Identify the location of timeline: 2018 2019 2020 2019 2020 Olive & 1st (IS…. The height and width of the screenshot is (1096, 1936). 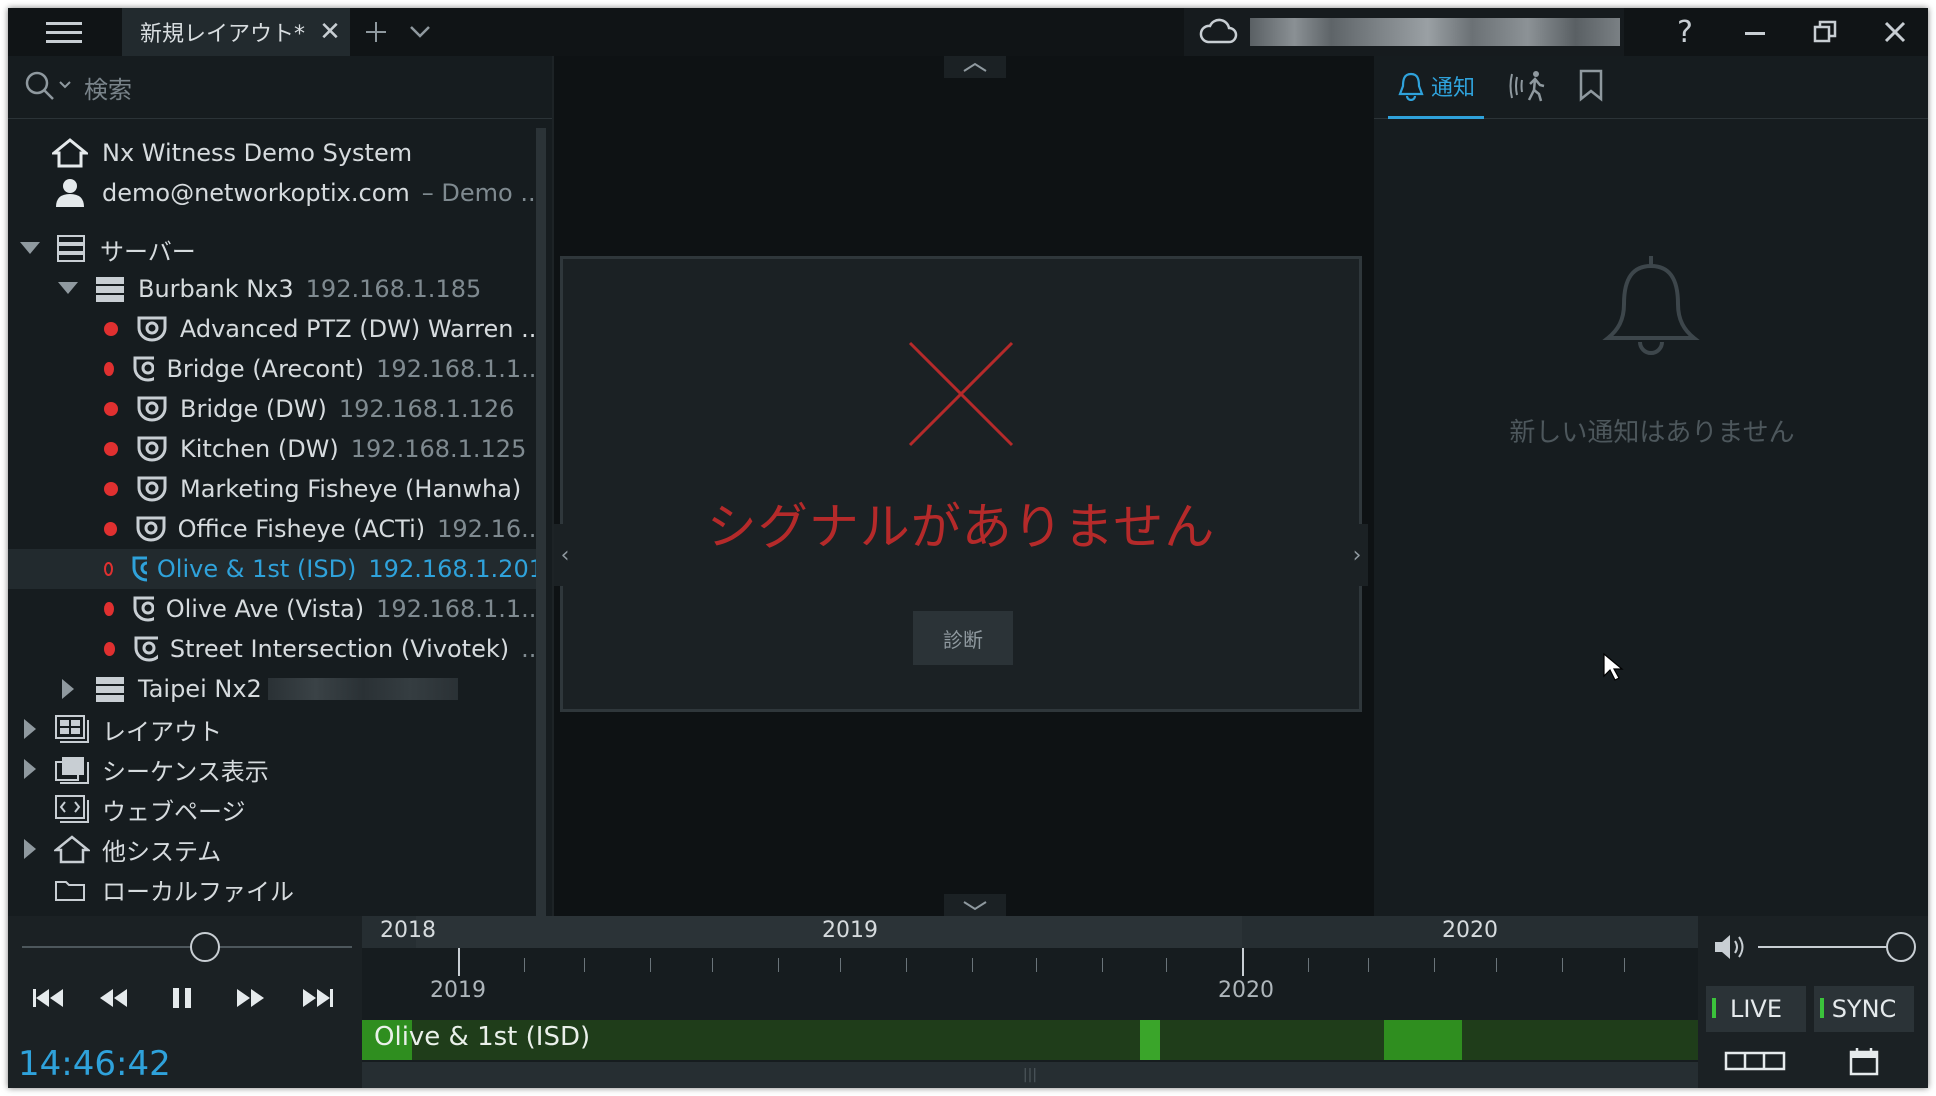
(1030, 1002).